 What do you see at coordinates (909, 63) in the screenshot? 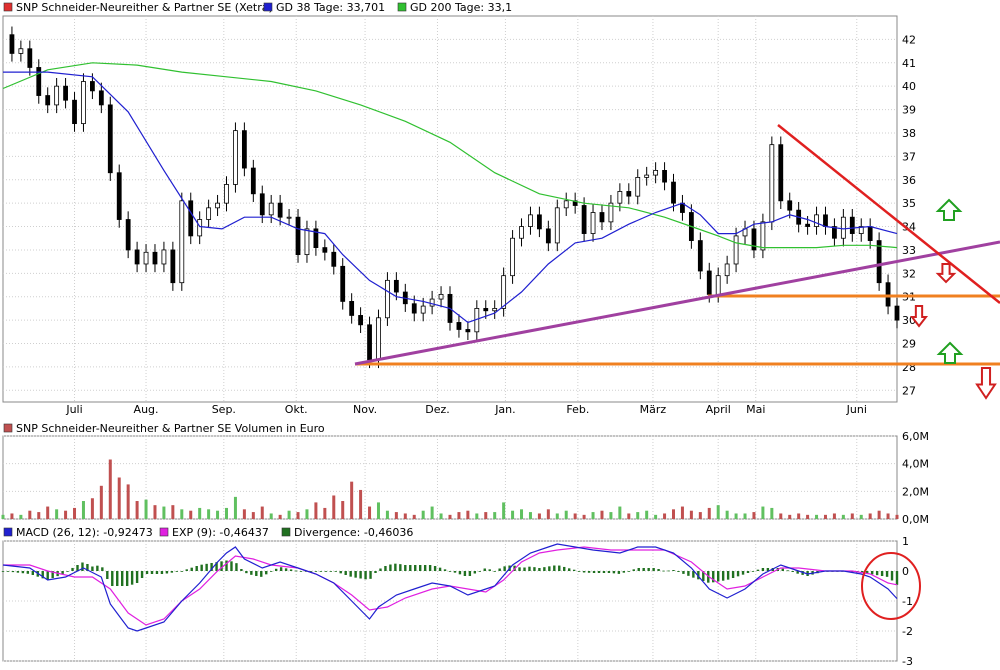
I see `price-tick-label: 41` at bounding box center [909, 63].